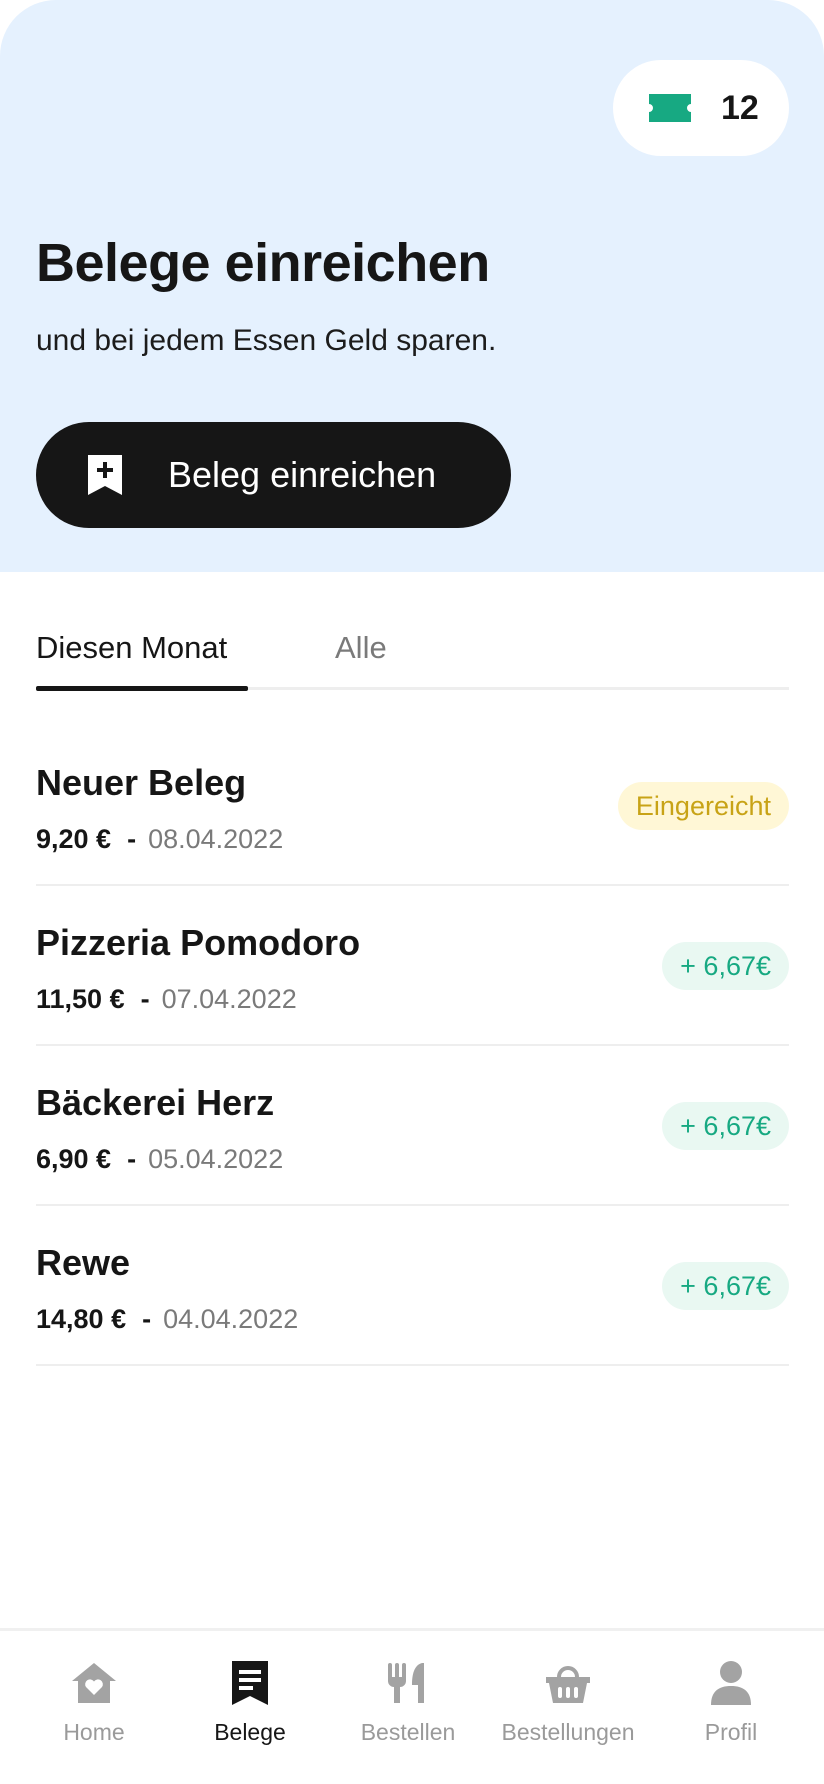 The image size is (824, 1784). What do you see at coordinates (670, 108) in the screenshot?
I see `ticket-icon` at bounding box center [670, 108].